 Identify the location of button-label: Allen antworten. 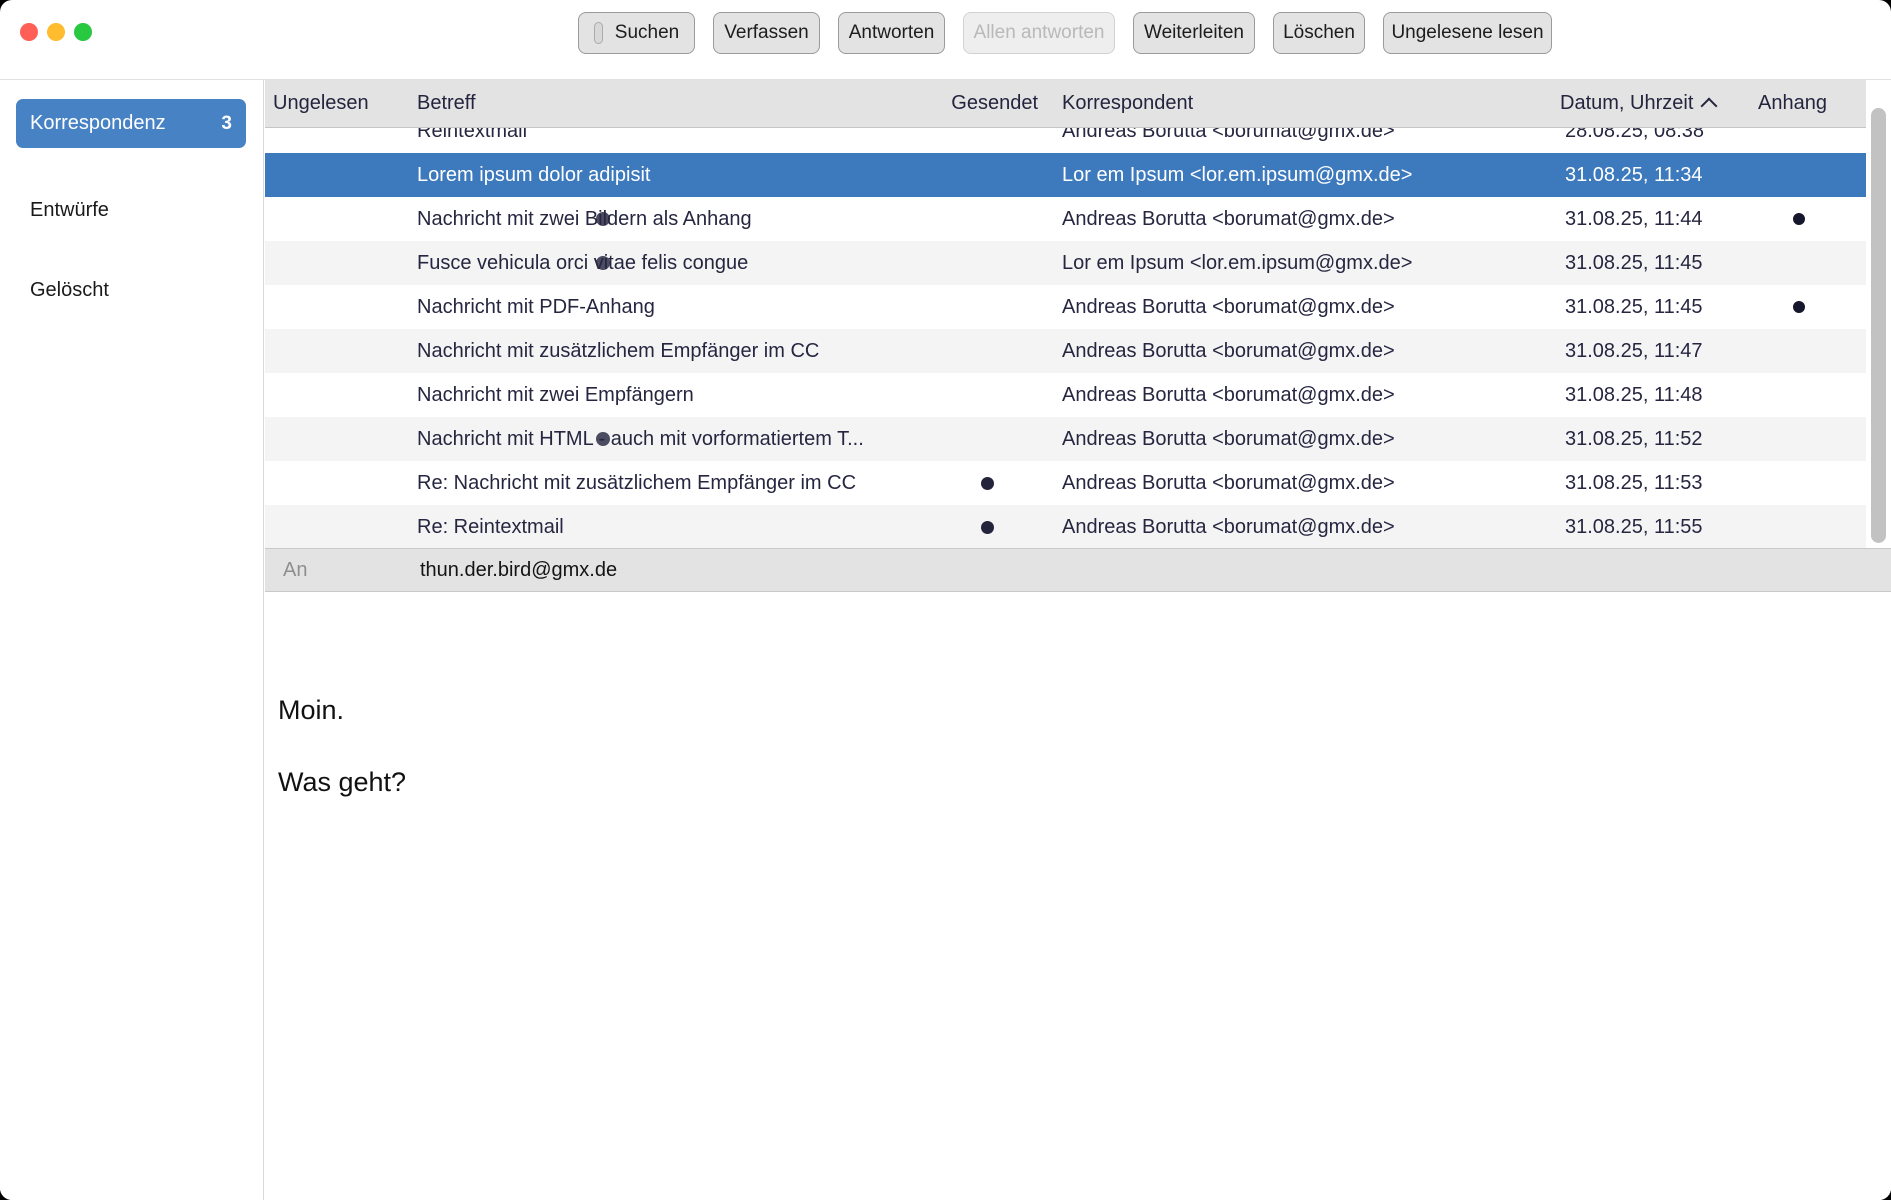
(1039, 32).